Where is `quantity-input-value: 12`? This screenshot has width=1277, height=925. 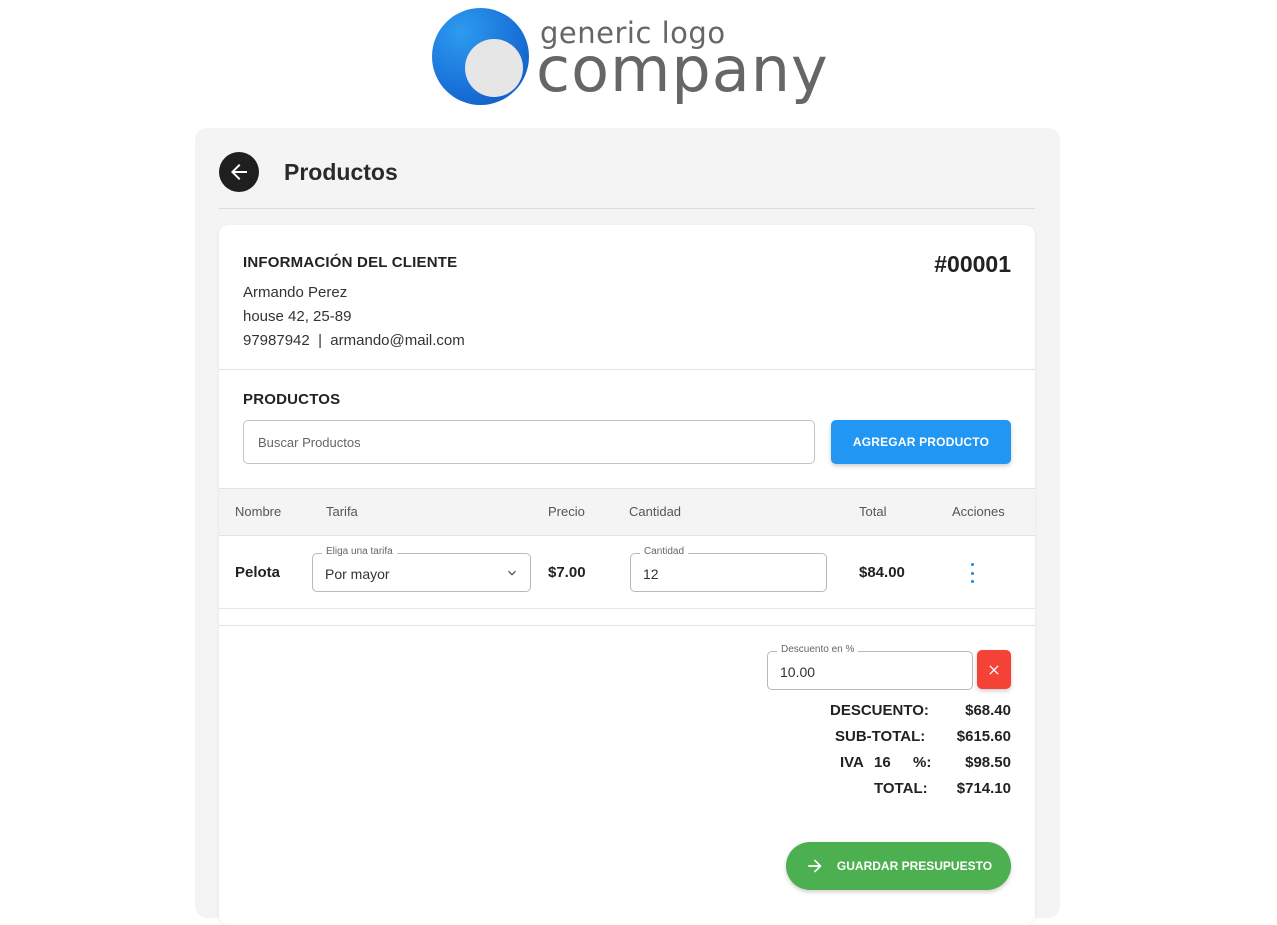
quantity-input-value: 12 is located at coordinates (651, 574).